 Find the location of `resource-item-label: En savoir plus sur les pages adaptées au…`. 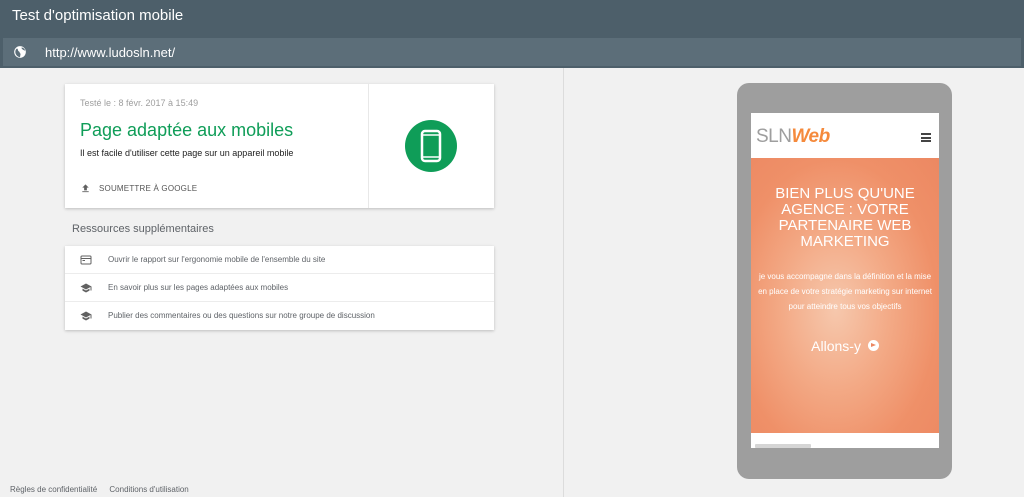

resource-item-label: En savoir plus sur les pages adaptées au… is located at coordinates (198, 287).